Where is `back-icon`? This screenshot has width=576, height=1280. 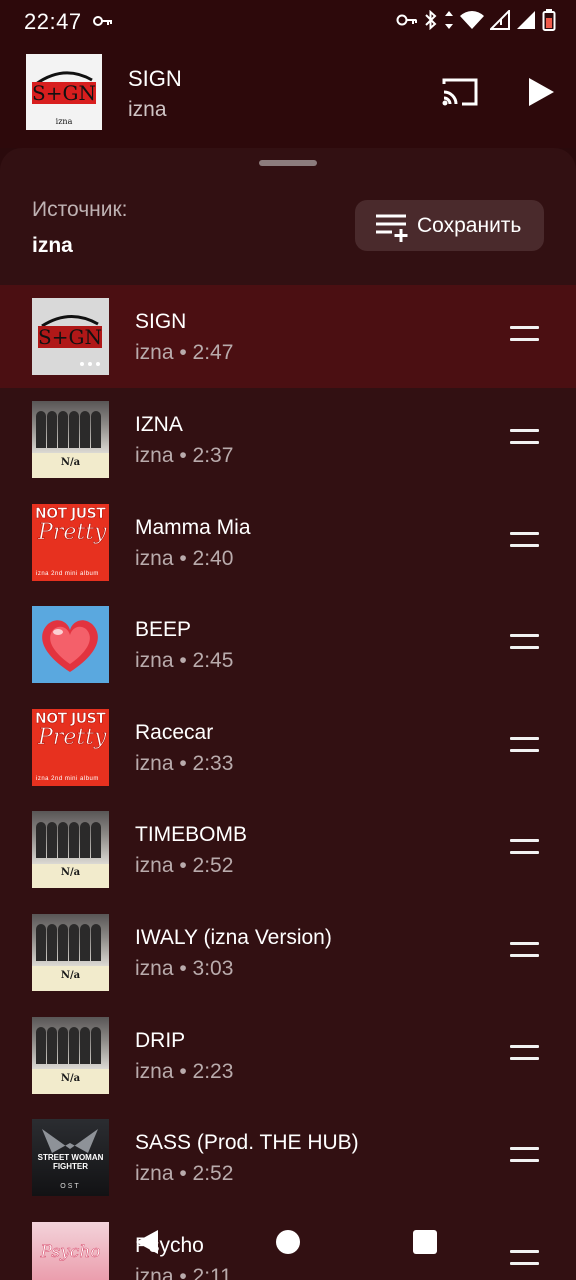 back-icon is located at coordinates (147, 1244).